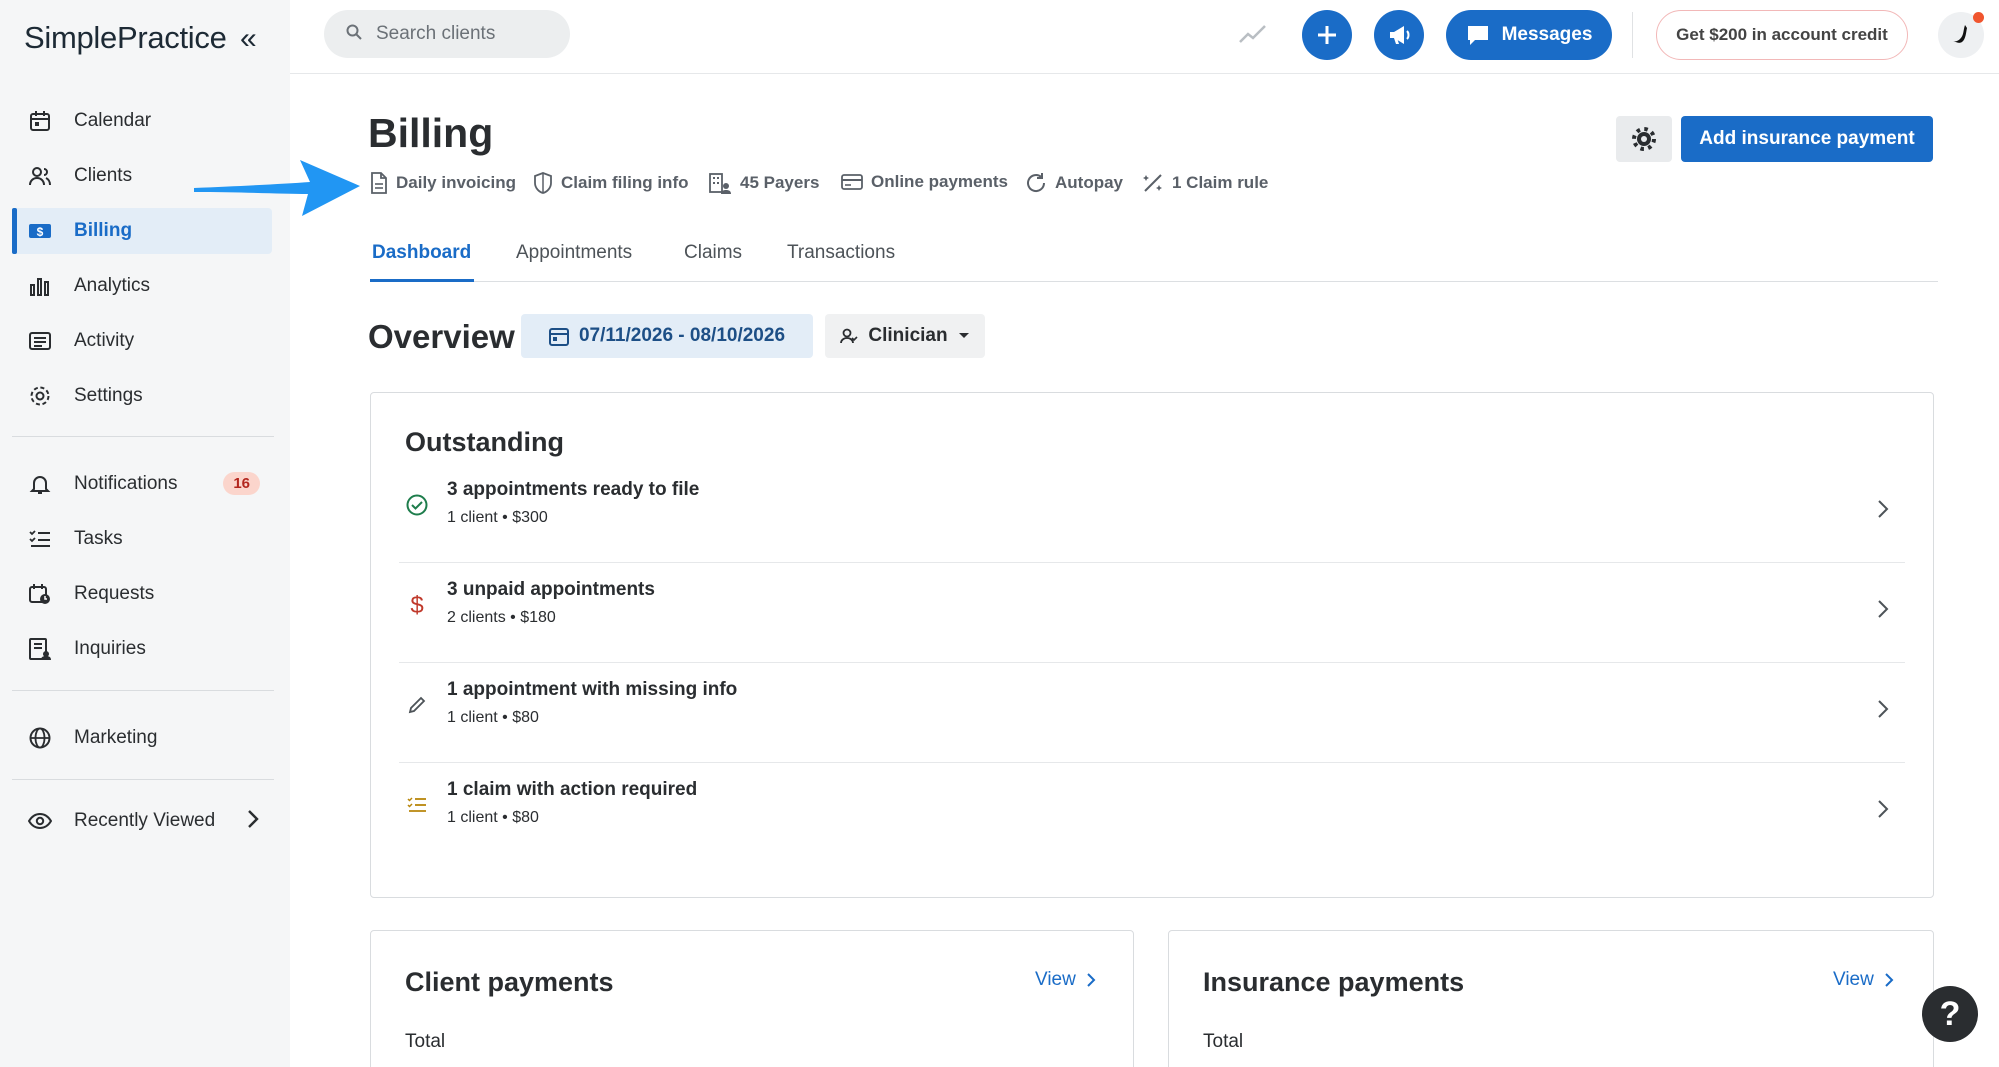  I want to click on sidebar-item-label: Notifications, so click(126, 483).